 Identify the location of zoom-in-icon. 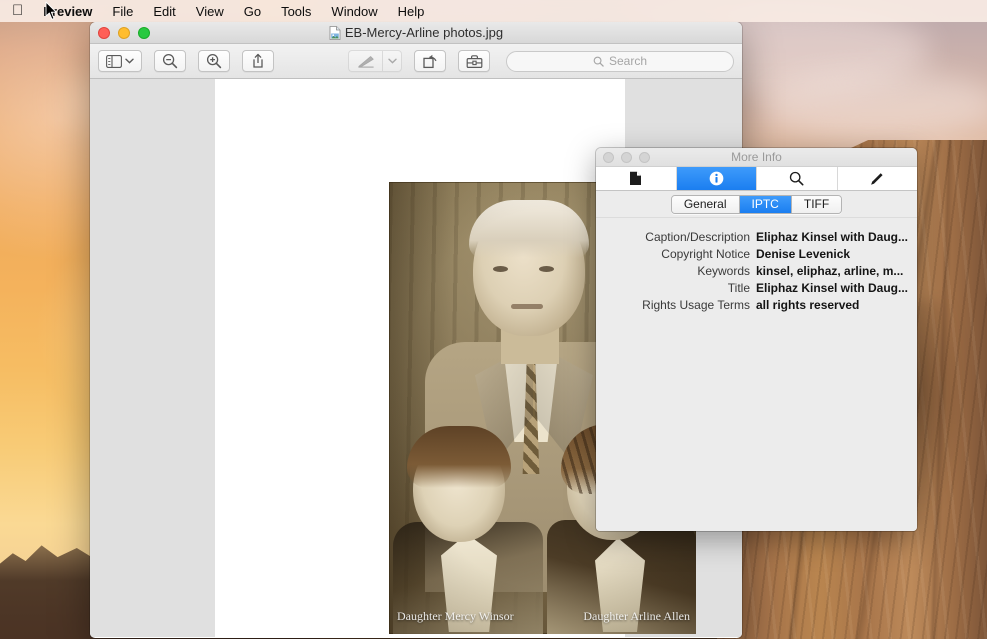
(214, 61).